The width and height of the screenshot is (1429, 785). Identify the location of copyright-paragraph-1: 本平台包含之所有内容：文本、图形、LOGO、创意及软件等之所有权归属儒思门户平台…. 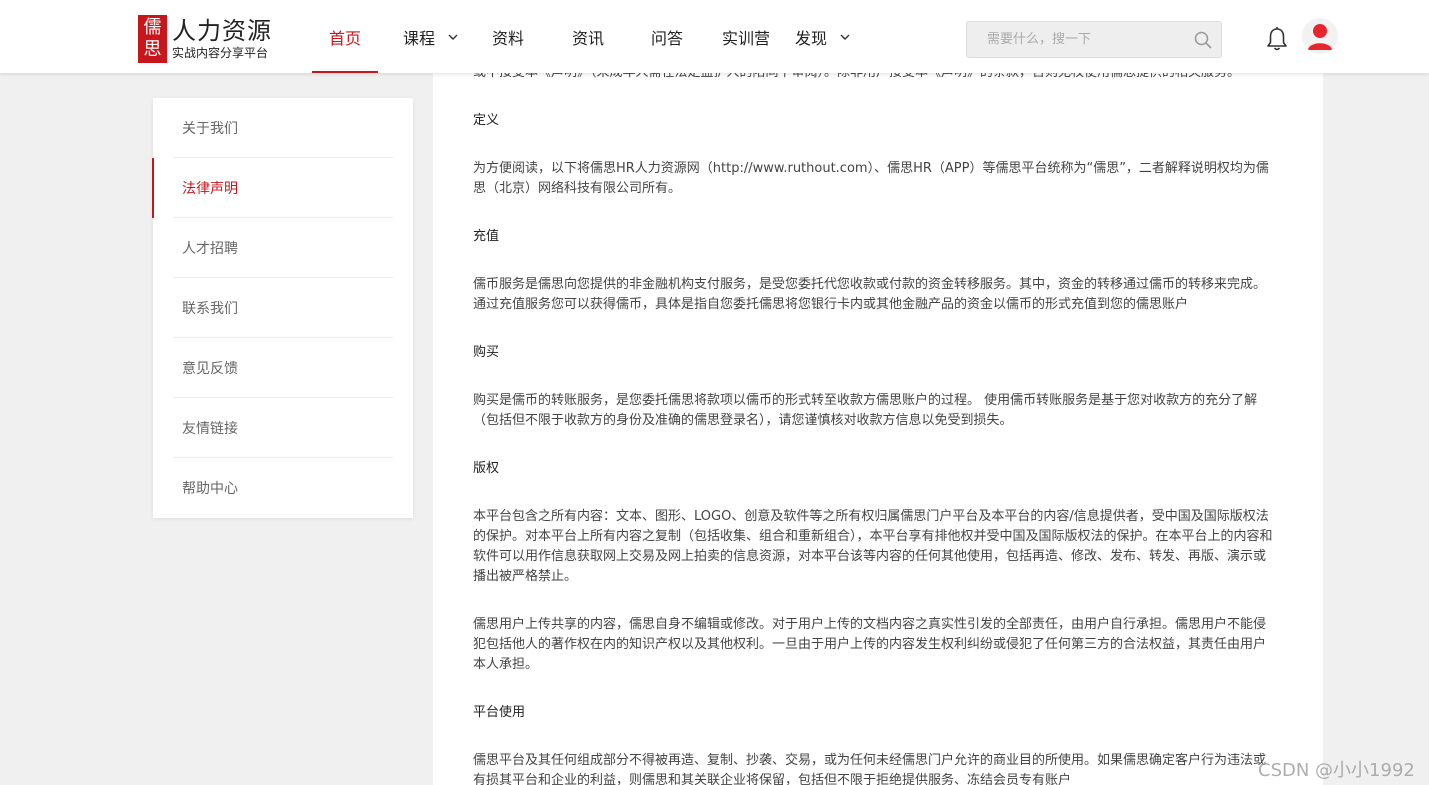
(873, 546).